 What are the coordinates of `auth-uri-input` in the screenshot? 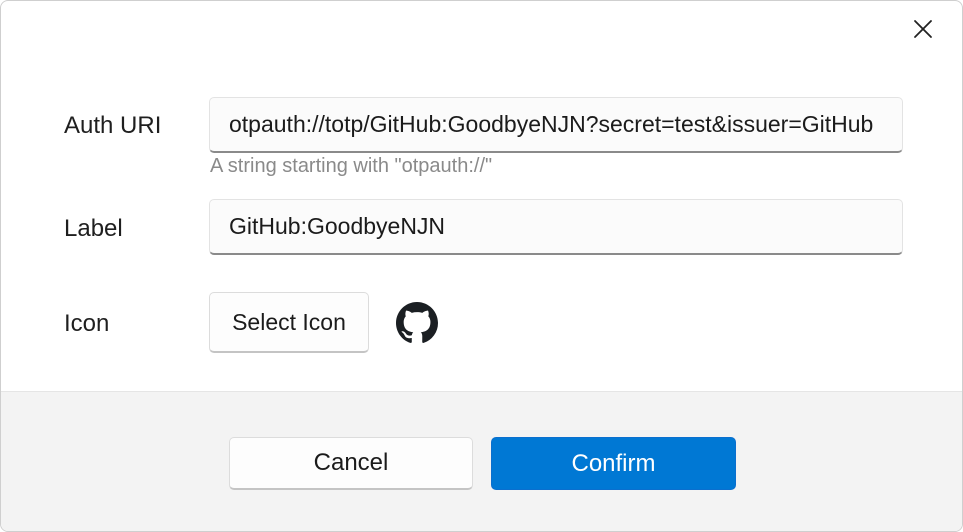 It's located at (556, 125).